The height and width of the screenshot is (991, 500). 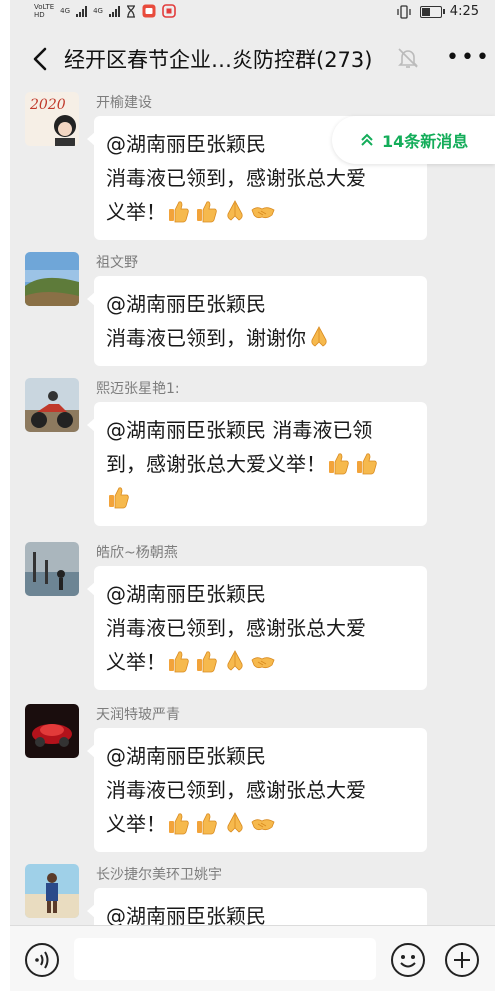 What do you see at coordinates (159, 875) in the screenshot?
I see `sender-name: 长沙捷尔美环卫姚宇` at bounding box center [159, 875].